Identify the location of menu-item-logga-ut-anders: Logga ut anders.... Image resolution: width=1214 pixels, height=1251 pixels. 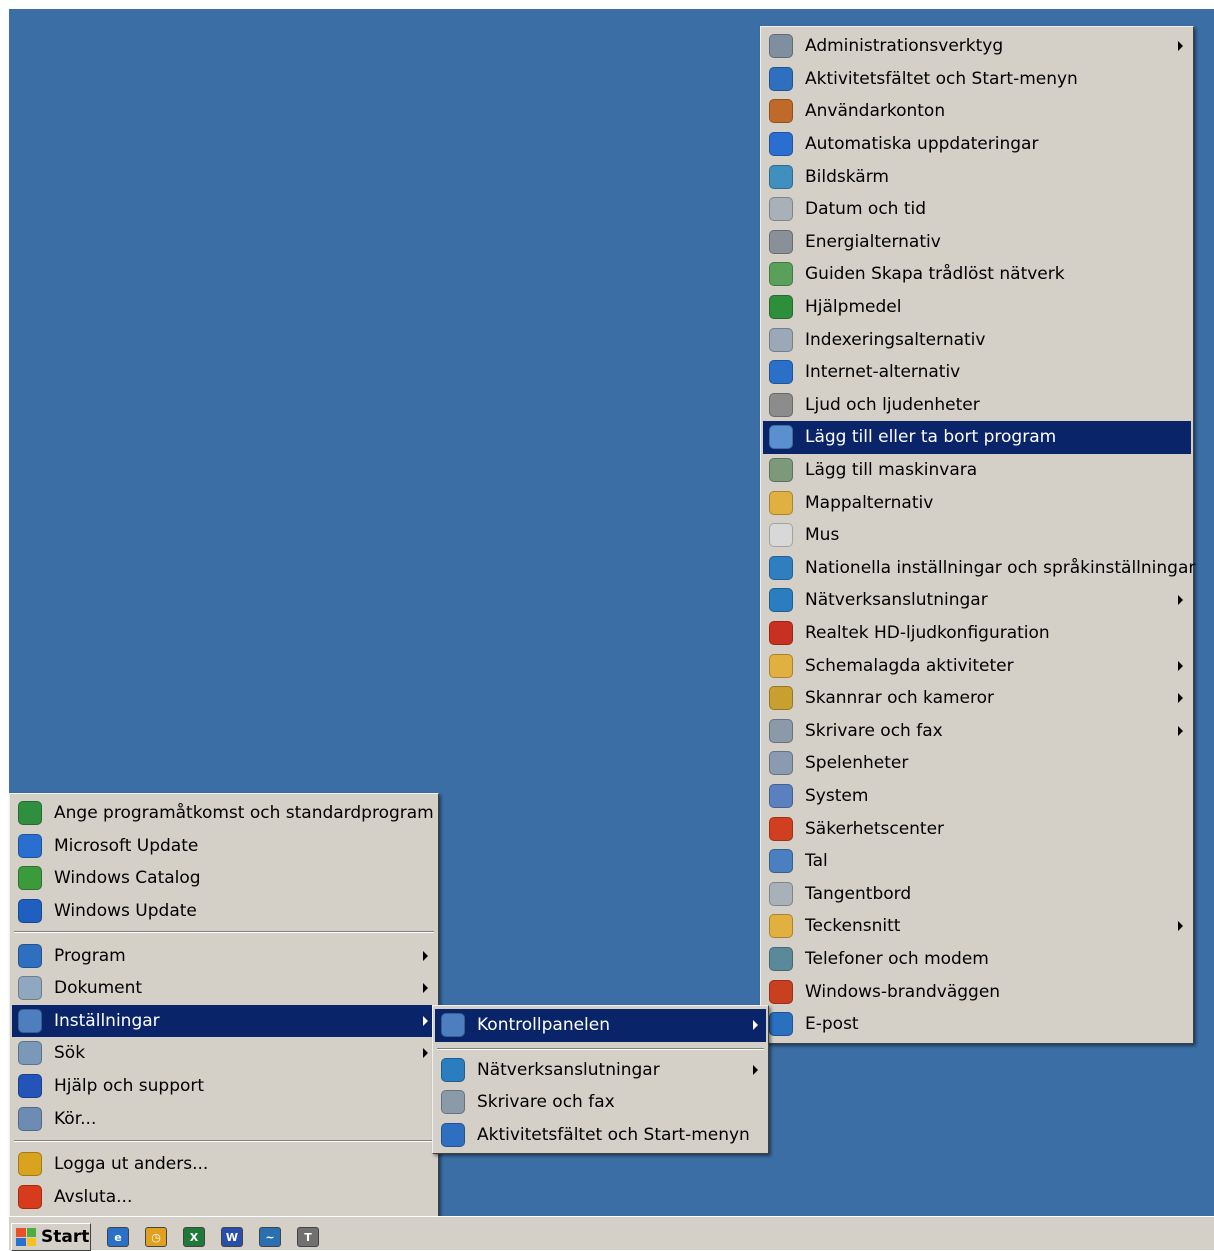
(224, 1164).